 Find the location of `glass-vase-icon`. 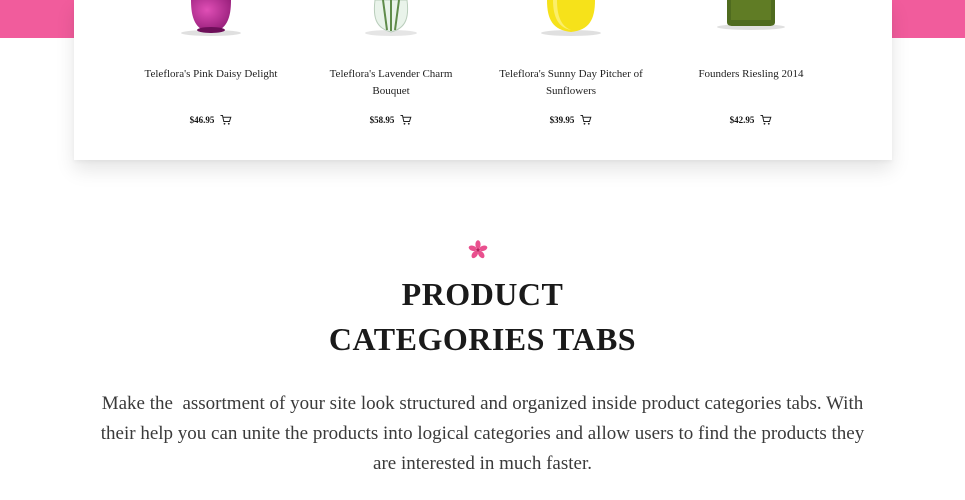

glass-vase-icon is located at coordinates (391, 20).